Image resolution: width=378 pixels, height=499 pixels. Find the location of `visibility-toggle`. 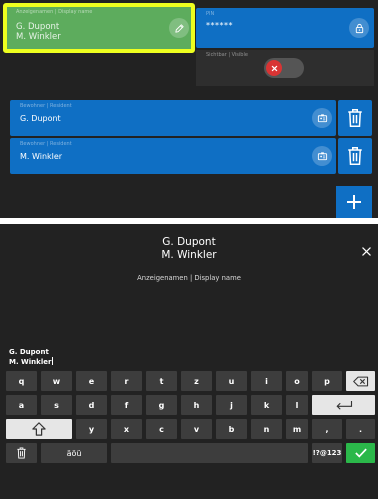

visibility-toggle is located at coordinates (284, 68).